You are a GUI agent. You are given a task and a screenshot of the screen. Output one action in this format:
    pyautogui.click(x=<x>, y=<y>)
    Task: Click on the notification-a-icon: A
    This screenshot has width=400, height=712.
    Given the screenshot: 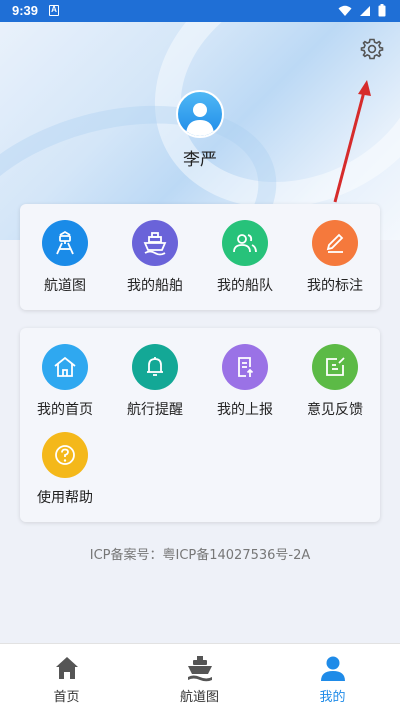 What is the action you would take?
    pyautogui.click(x=54, y=10)
    